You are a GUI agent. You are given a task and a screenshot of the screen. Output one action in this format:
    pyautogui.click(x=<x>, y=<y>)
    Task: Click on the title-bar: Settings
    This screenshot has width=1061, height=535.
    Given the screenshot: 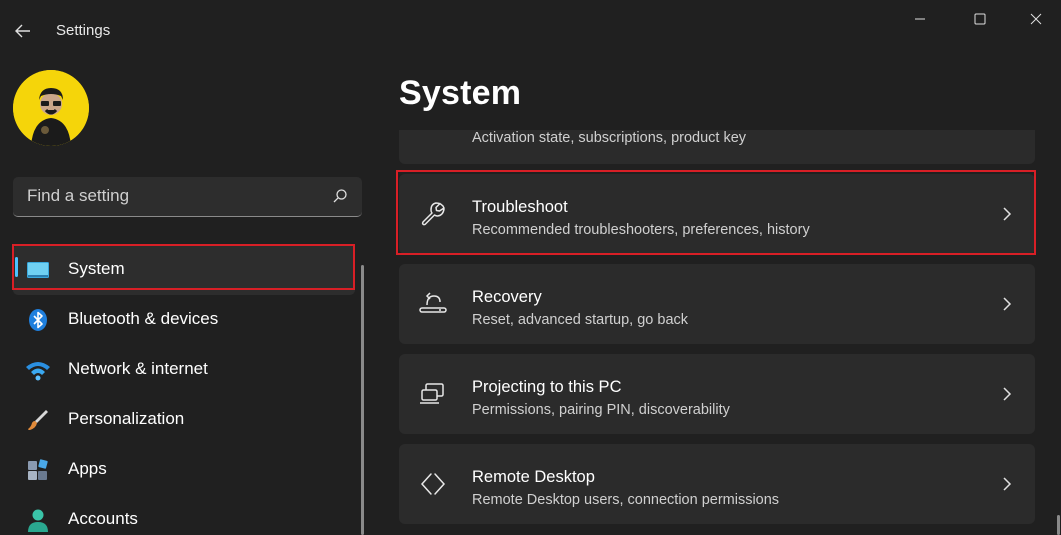 What is the action you would take?
    pyautogui.click(x=530, y=31)
    